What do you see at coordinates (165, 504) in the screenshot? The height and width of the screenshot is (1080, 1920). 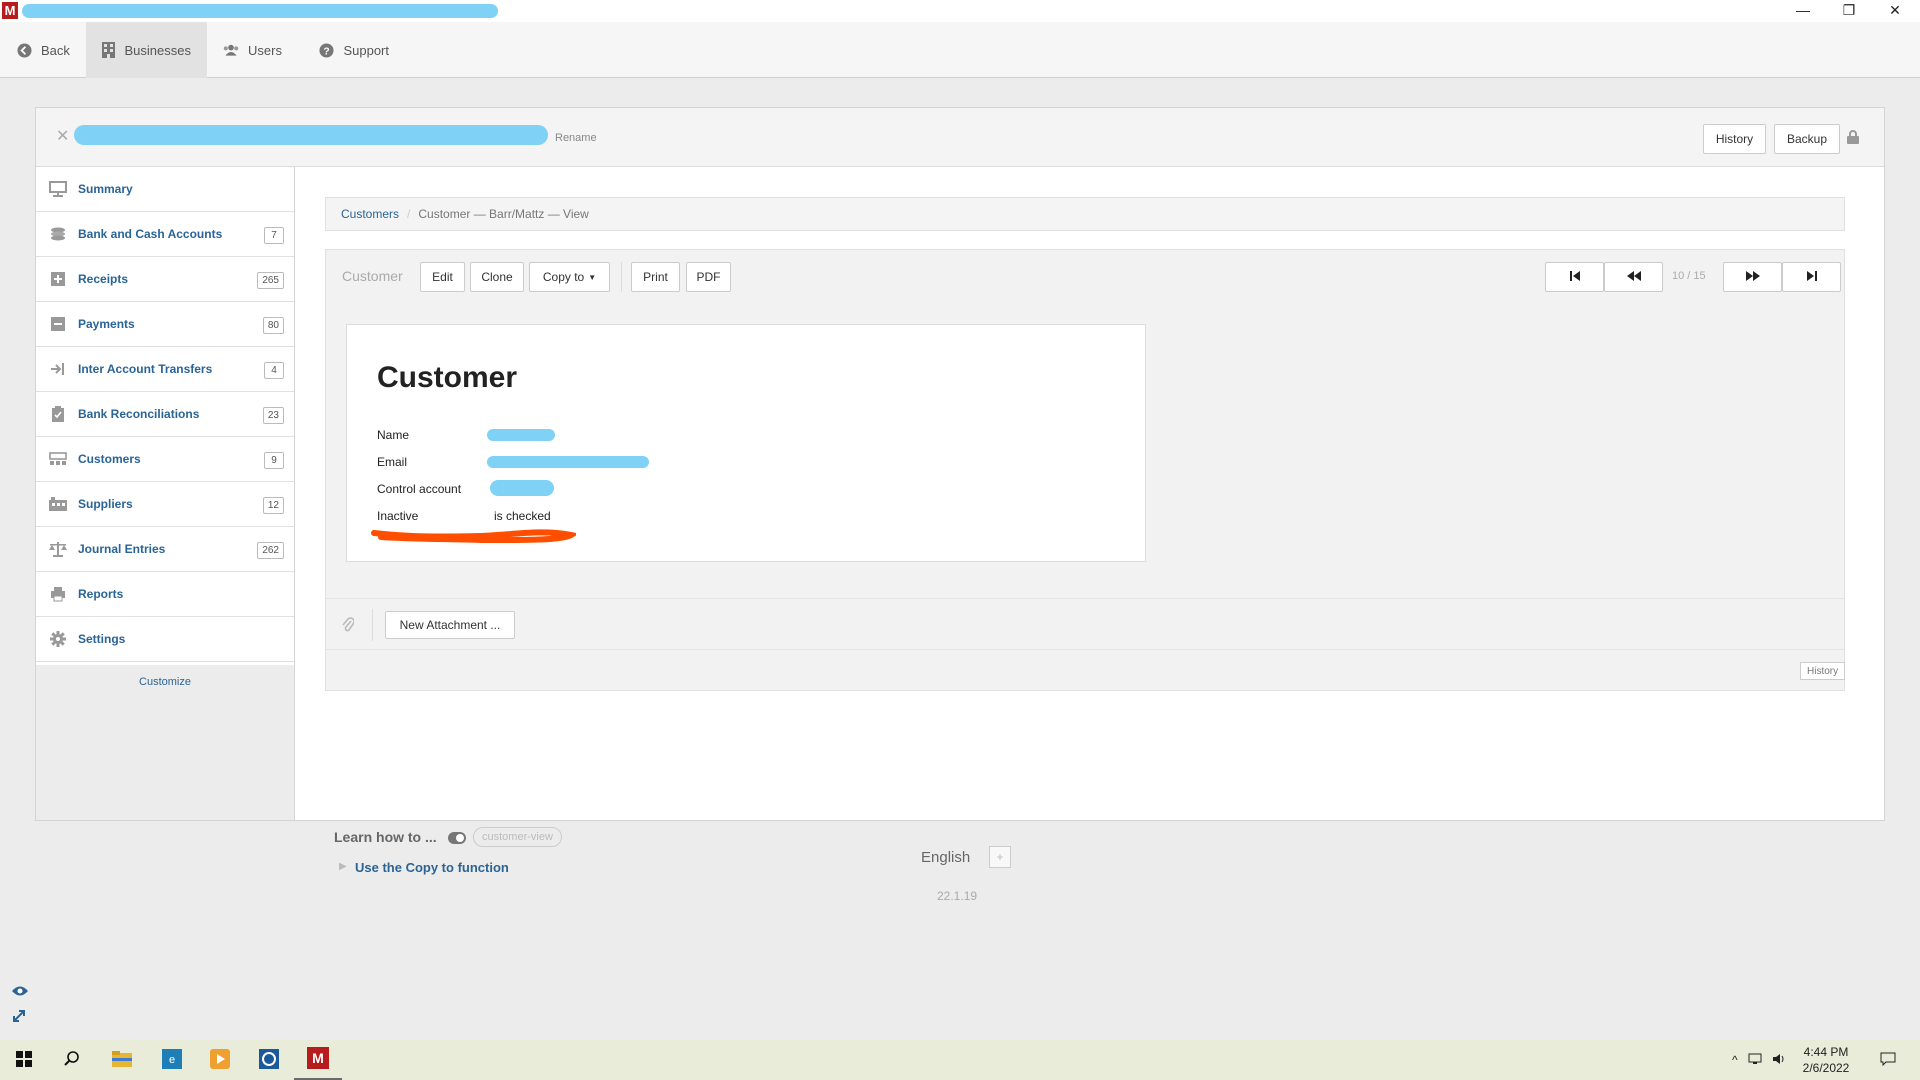 I see `sidebar-item-suppliers: Suppliers 12` at bounding box center [165, 504].